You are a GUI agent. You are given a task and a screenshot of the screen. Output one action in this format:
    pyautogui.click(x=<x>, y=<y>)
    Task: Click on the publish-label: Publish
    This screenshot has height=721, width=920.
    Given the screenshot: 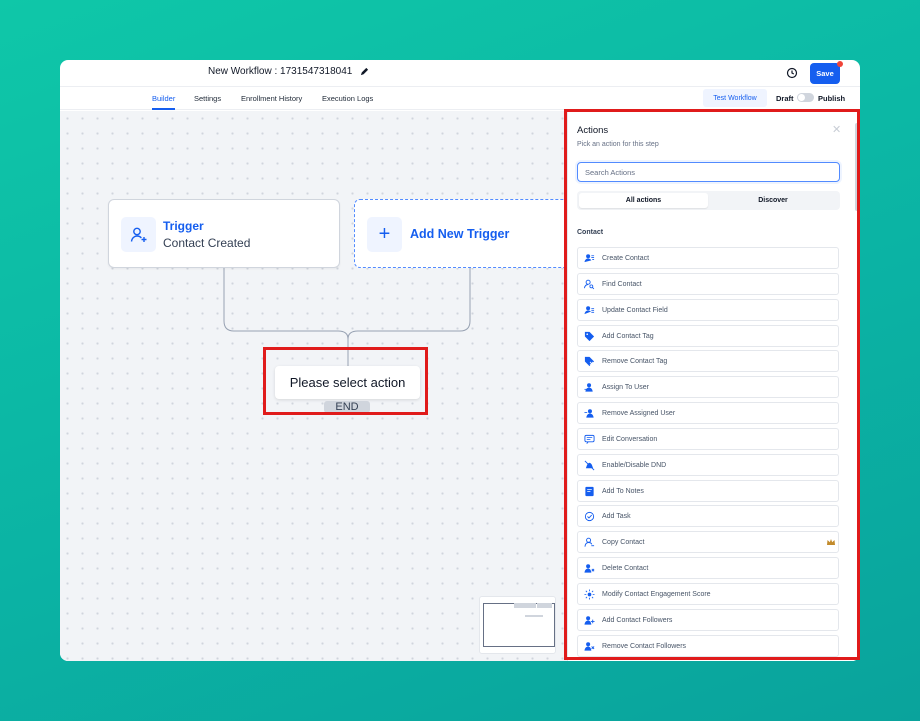 What is the action you would take?
    pyautogui.click(x=832, y=98)
    